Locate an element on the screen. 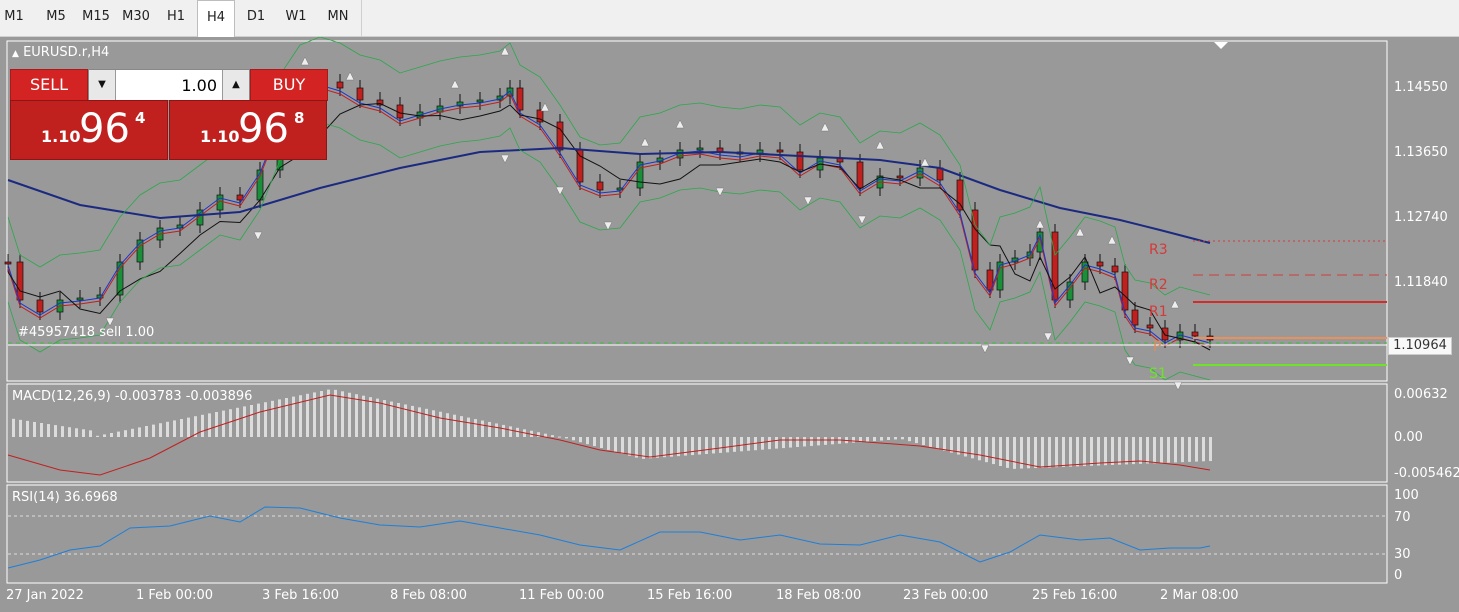 This screenshot has width=1459, height=612. volume-down-icon: ▼ is located at coordinates (102, 85).